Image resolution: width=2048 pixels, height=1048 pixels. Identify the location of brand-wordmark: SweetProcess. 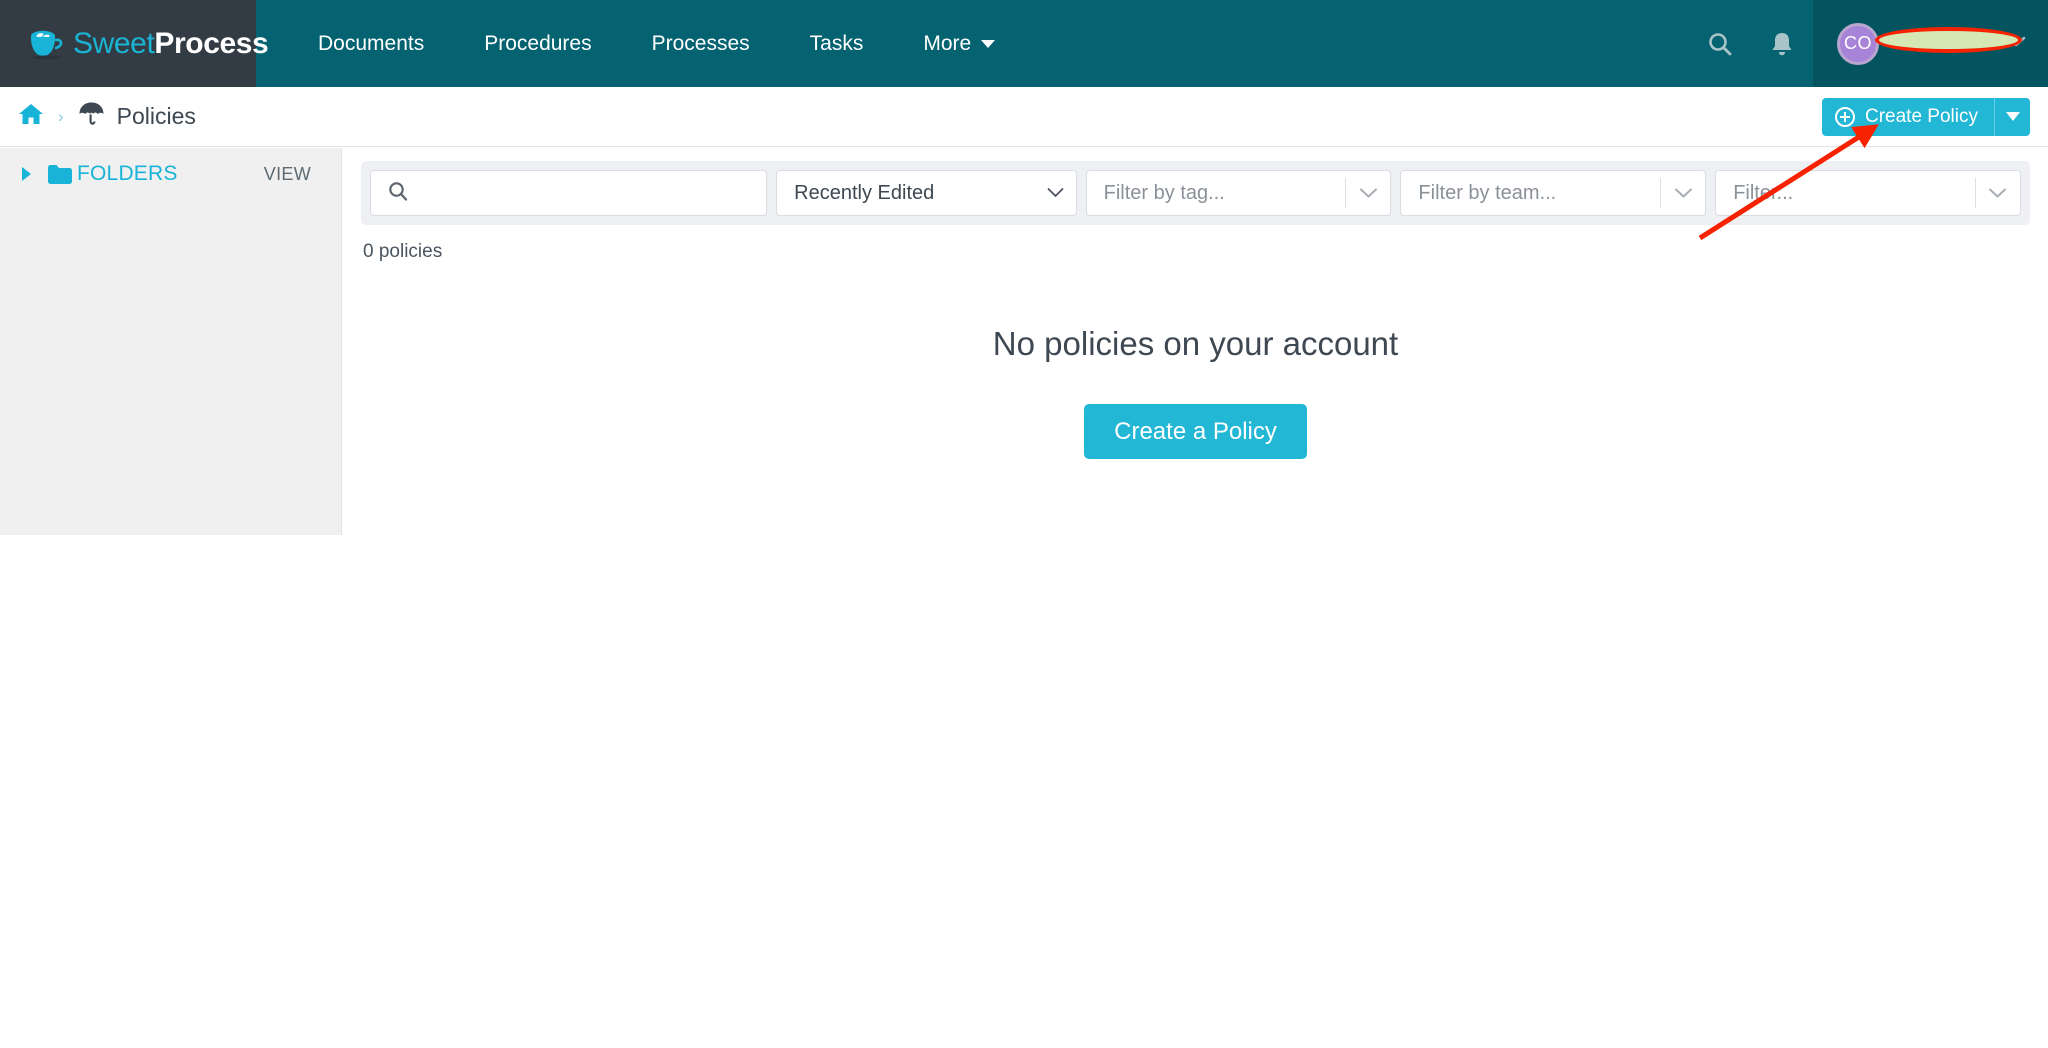
(171, 43).